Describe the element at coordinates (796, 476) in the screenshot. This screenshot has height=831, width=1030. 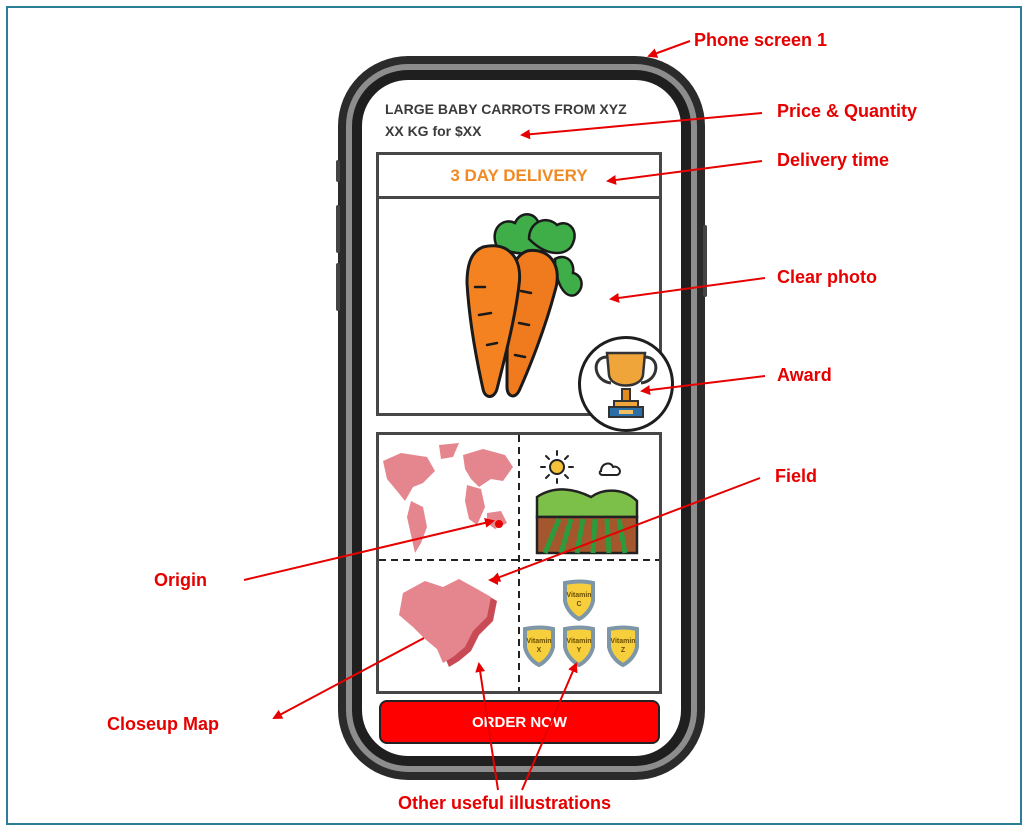
I see `label-field: Field` at that location.